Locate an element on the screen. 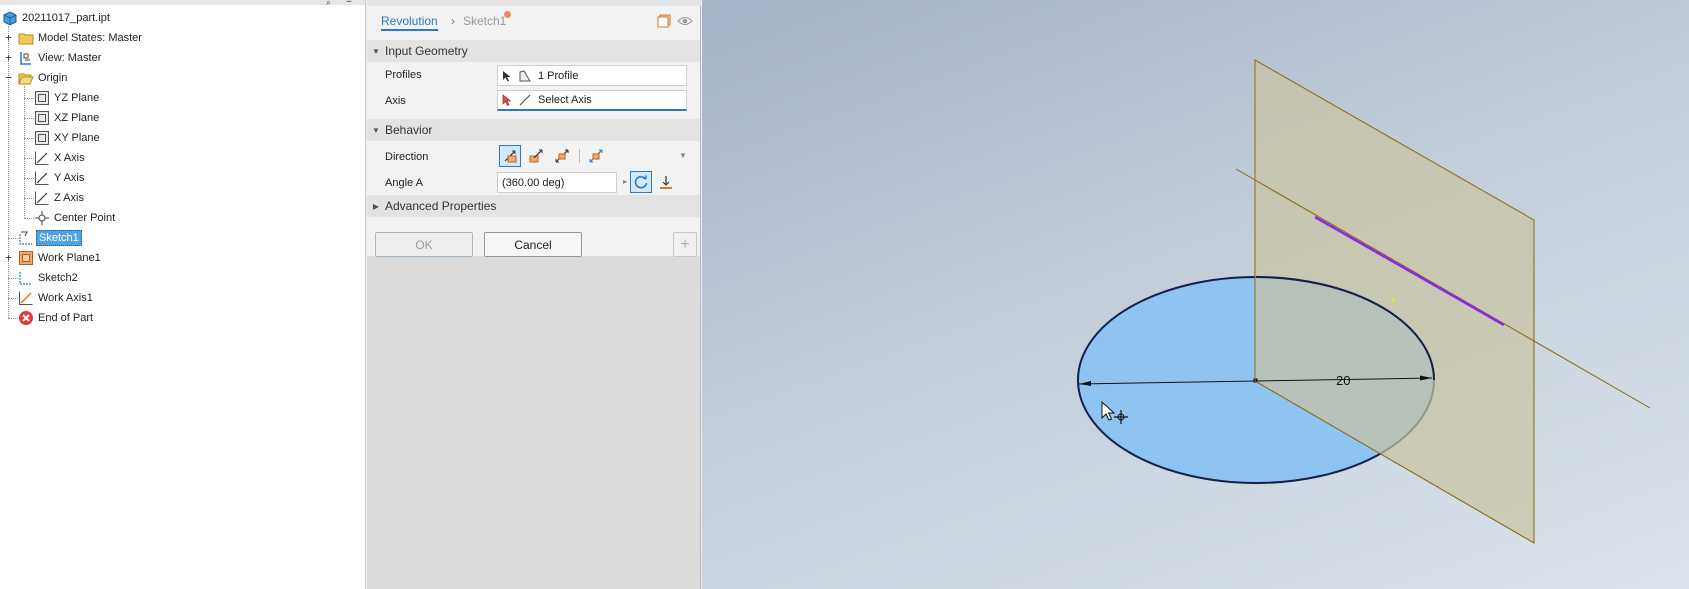  profiles-value: 1 Profile is located at coordinates (558, 75).